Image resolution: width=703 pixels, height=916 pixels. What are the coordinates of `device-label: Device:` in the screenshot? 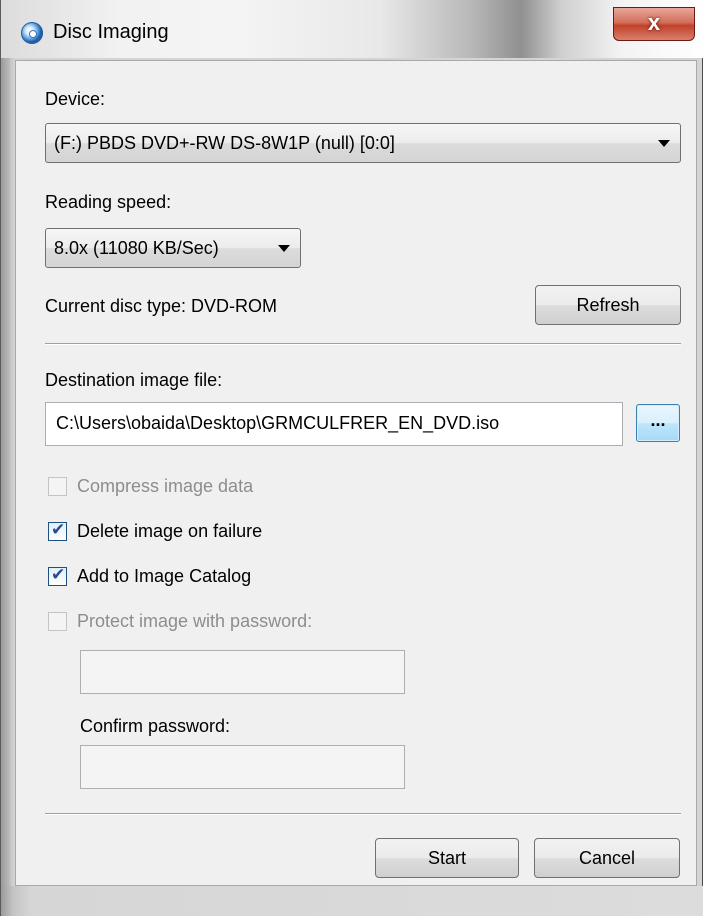 It's located at (75, 99).